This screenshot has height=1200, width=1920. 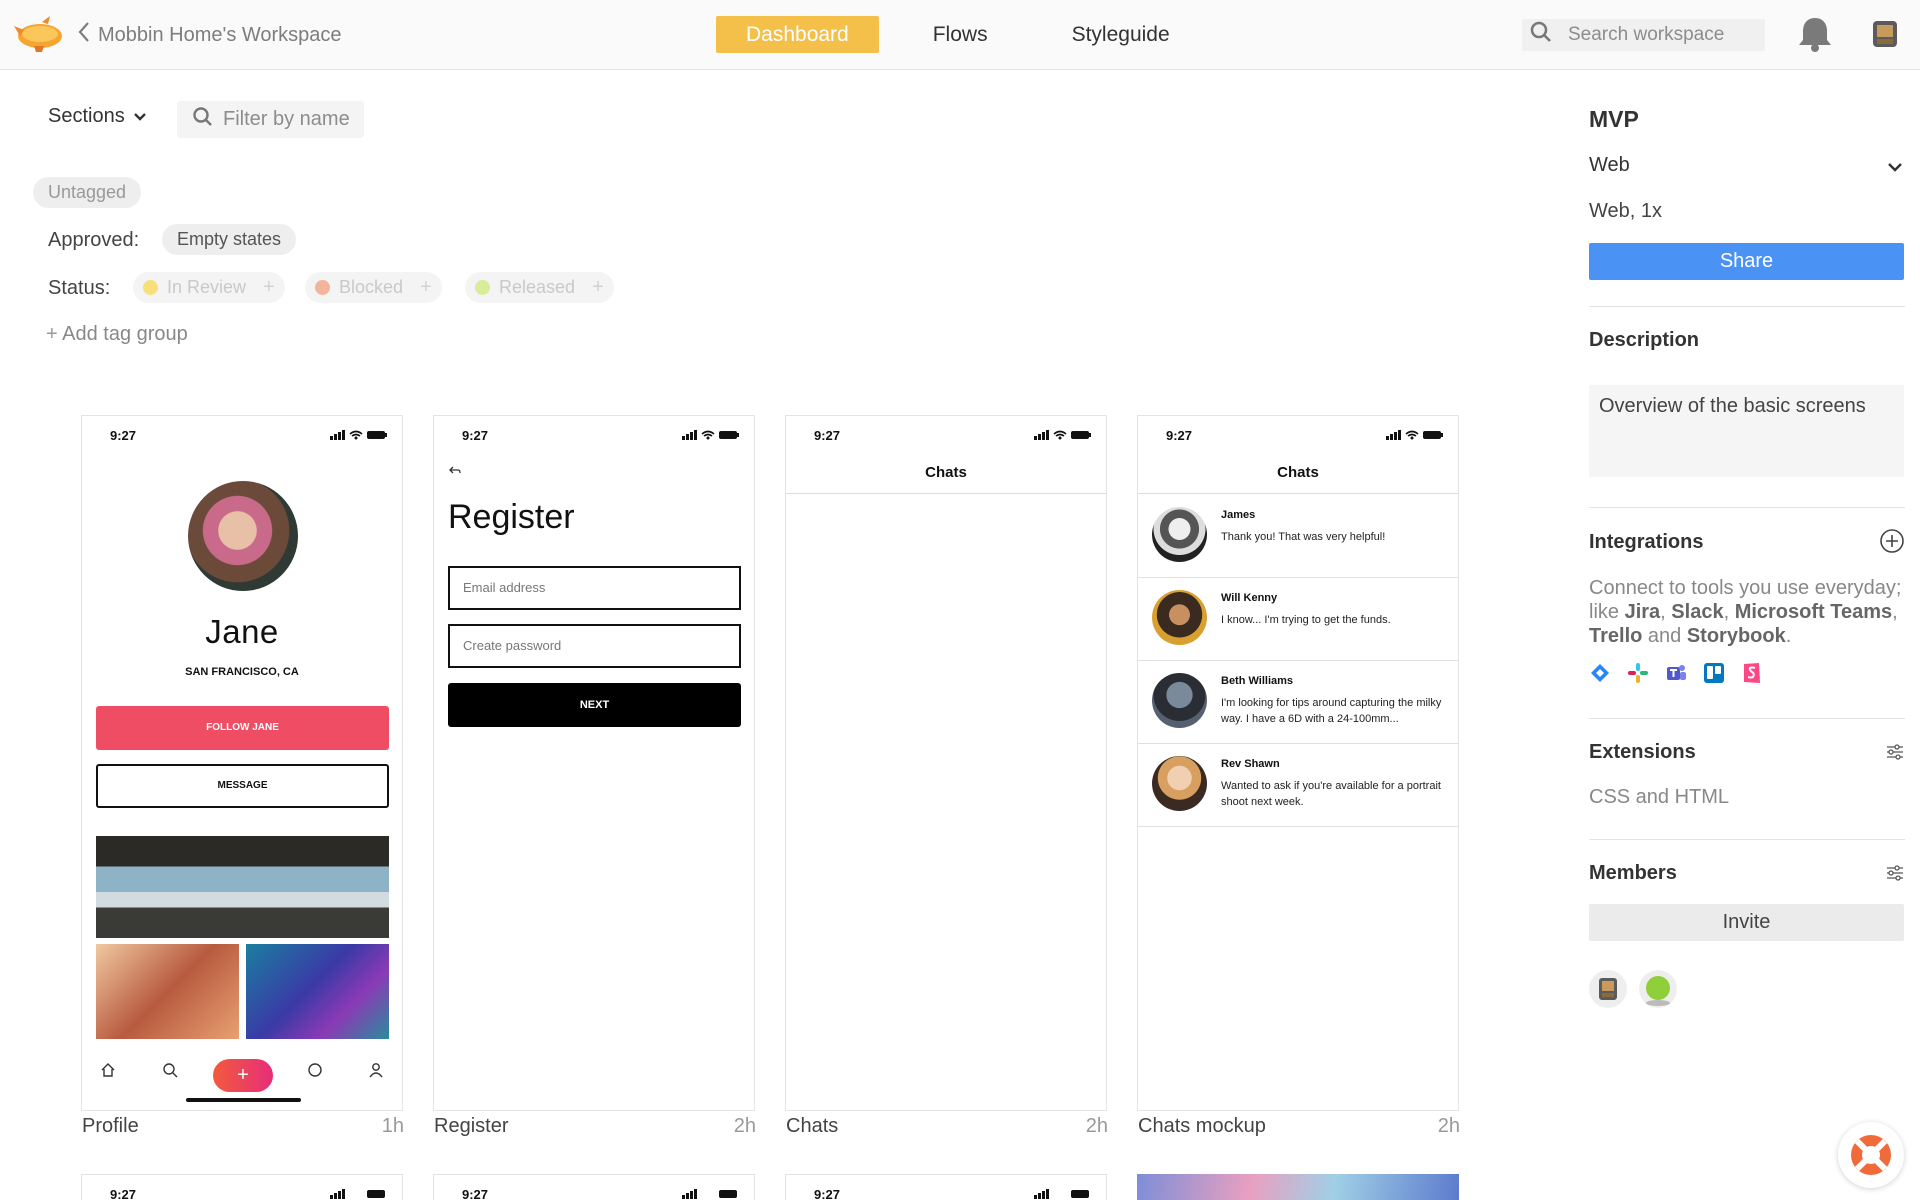 I want to click on chevron-down-icon, so click(x=140, y=116).